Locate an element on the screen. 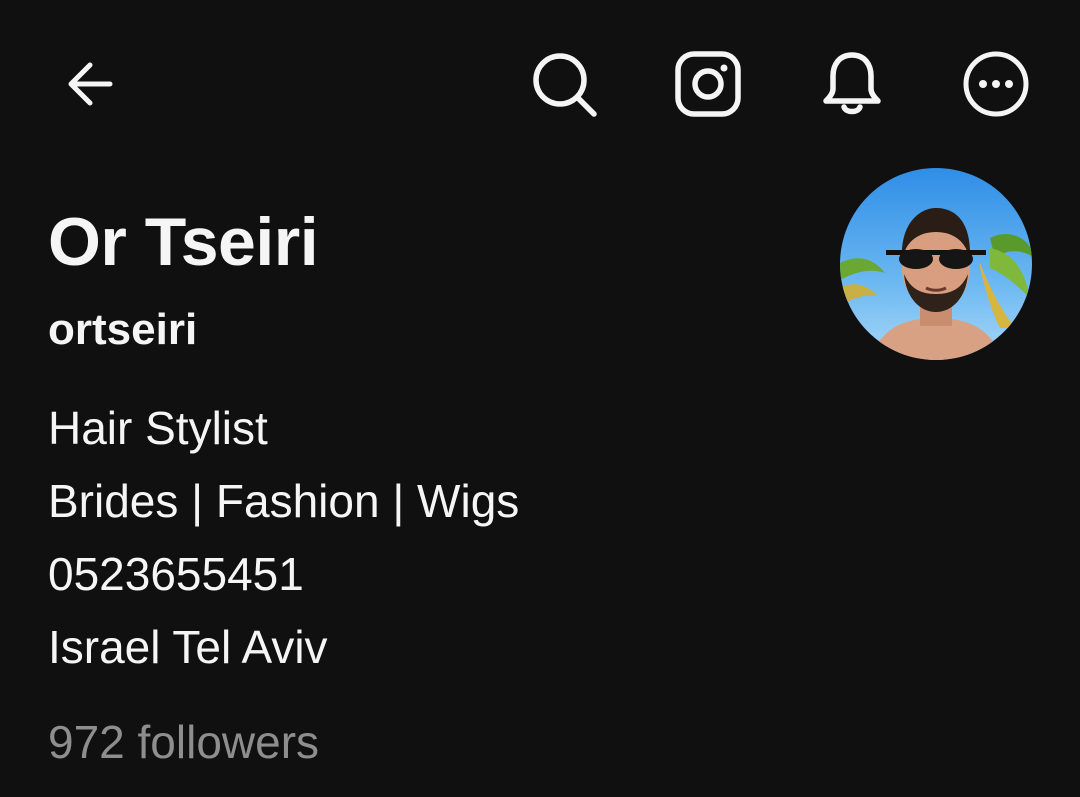  search-icon is located at coordinates (565, 85).